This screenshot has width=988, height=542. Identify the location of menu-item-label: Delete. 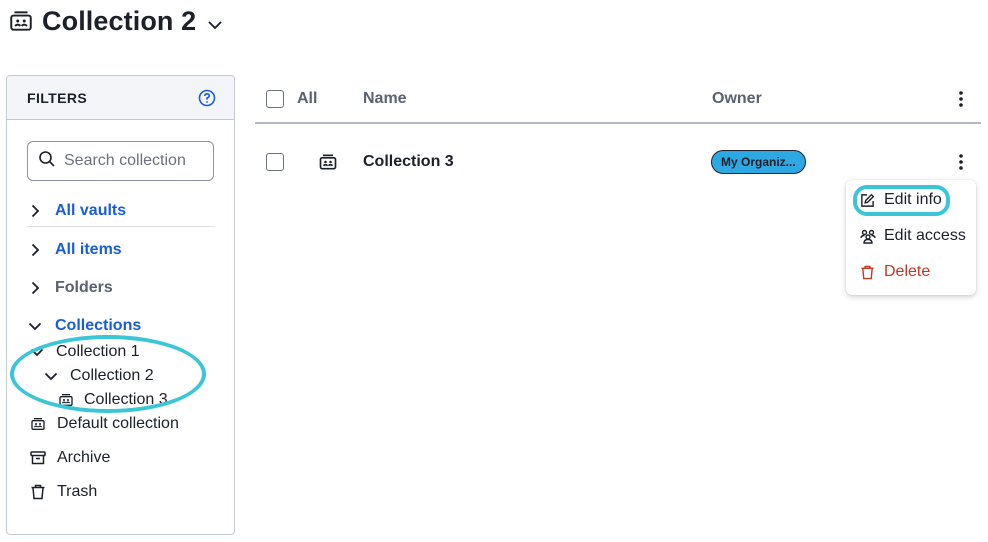
(907, 272).